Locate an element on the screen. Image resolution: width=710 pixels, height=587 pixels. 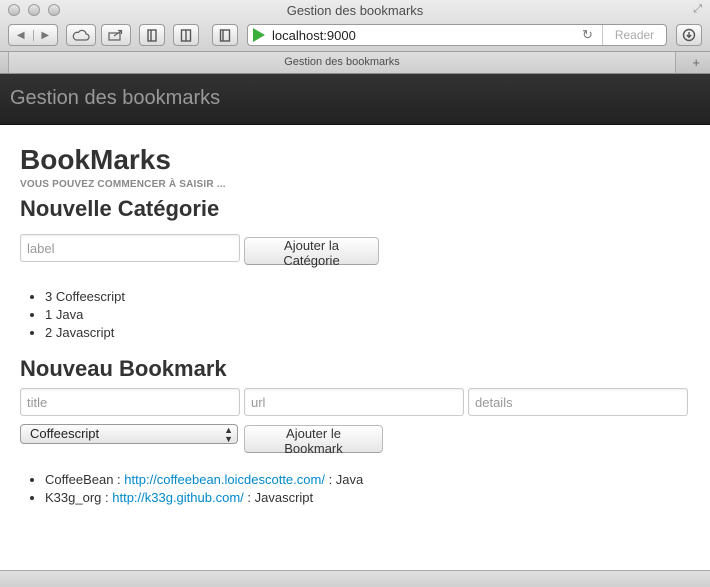
bookmarks-button is located at coordinates (152, 35).